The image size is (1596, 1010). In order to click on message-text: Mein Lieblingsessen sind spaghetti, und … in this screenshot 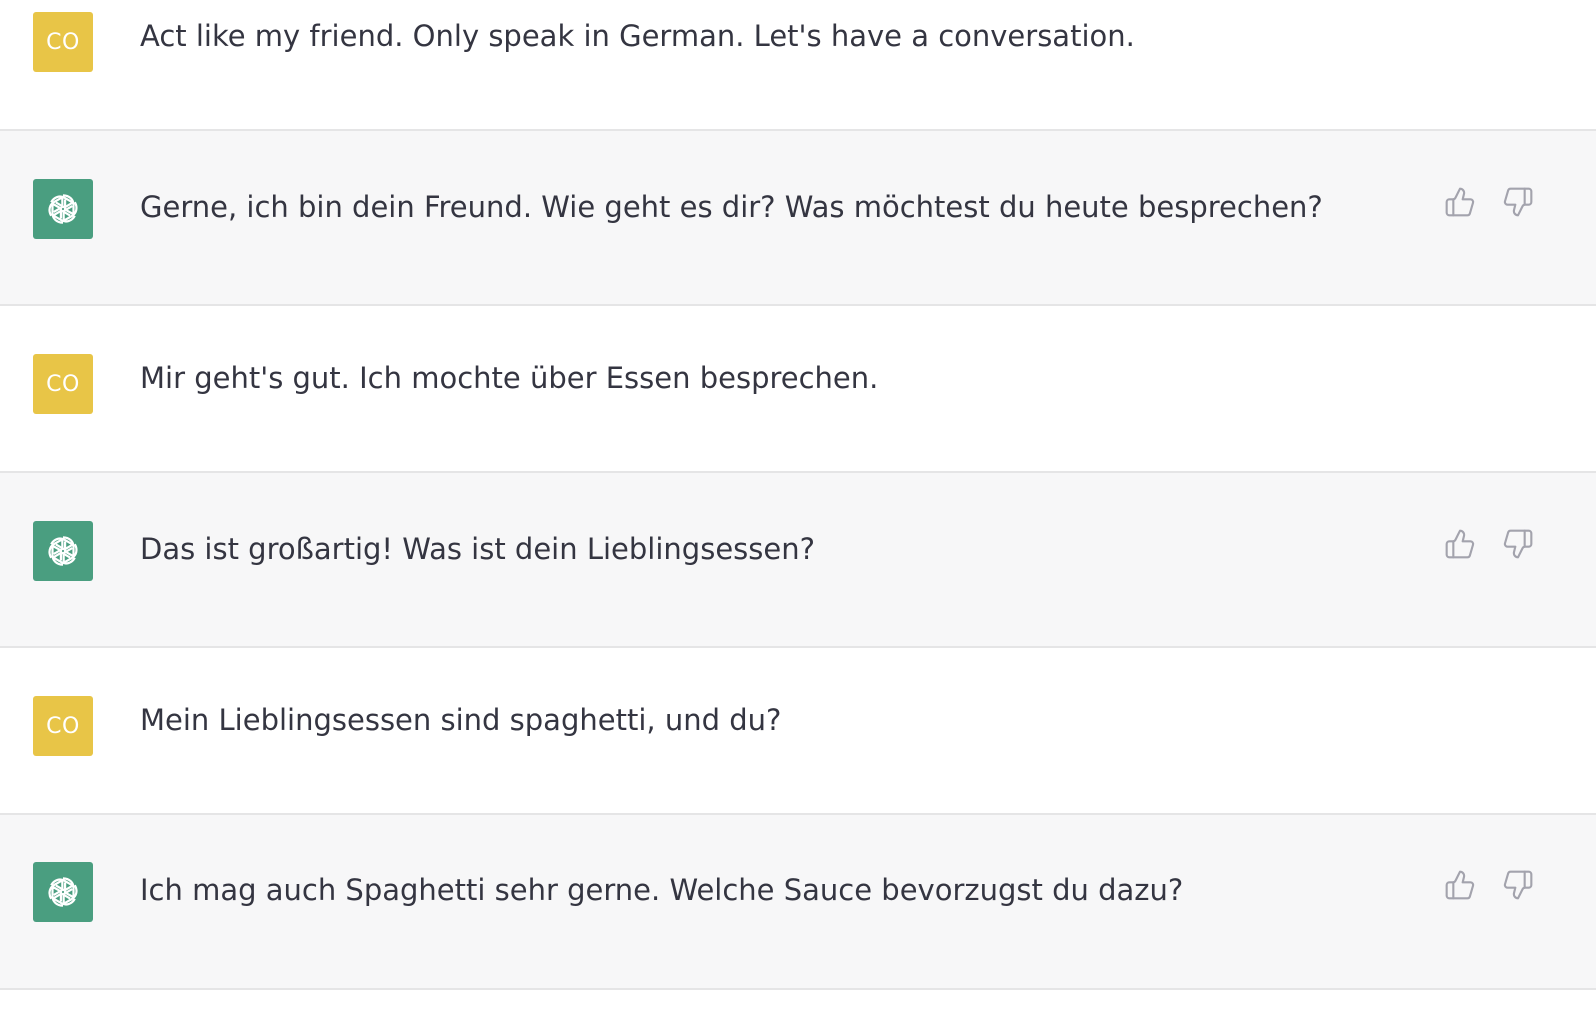, I will do `click(461, 720)`.